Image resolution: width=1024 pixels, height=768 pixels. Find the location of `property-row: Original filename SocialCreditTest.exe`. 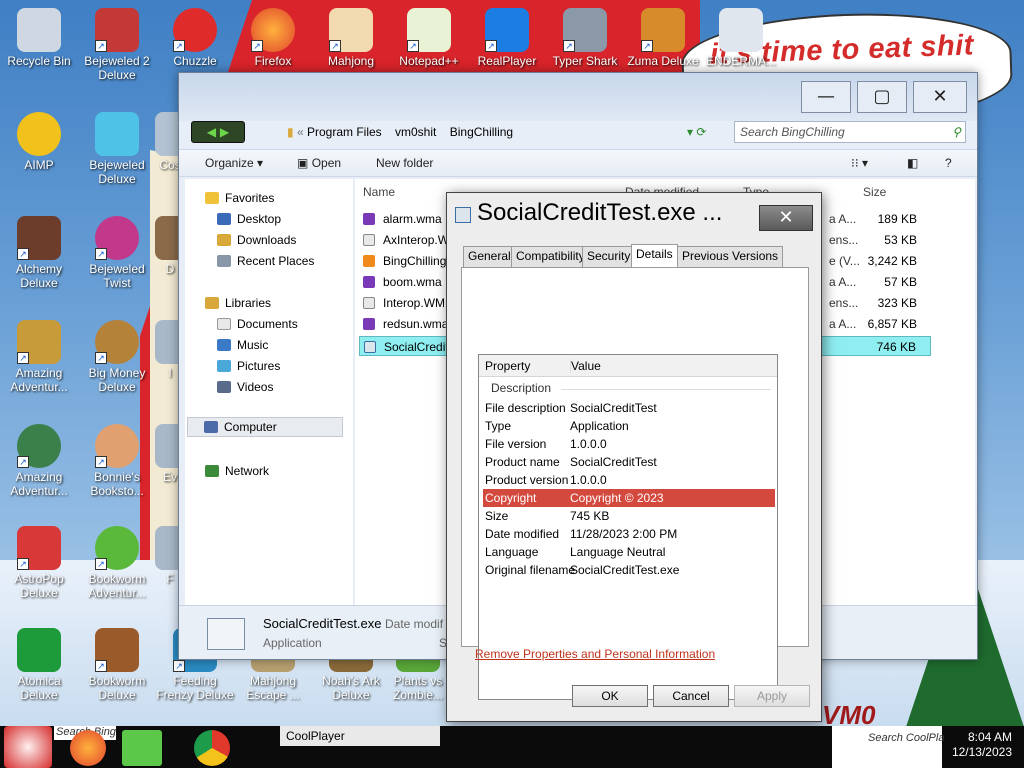

property-row: Original filename SocialCreditTest.exe is located at coordinates (629, 570).